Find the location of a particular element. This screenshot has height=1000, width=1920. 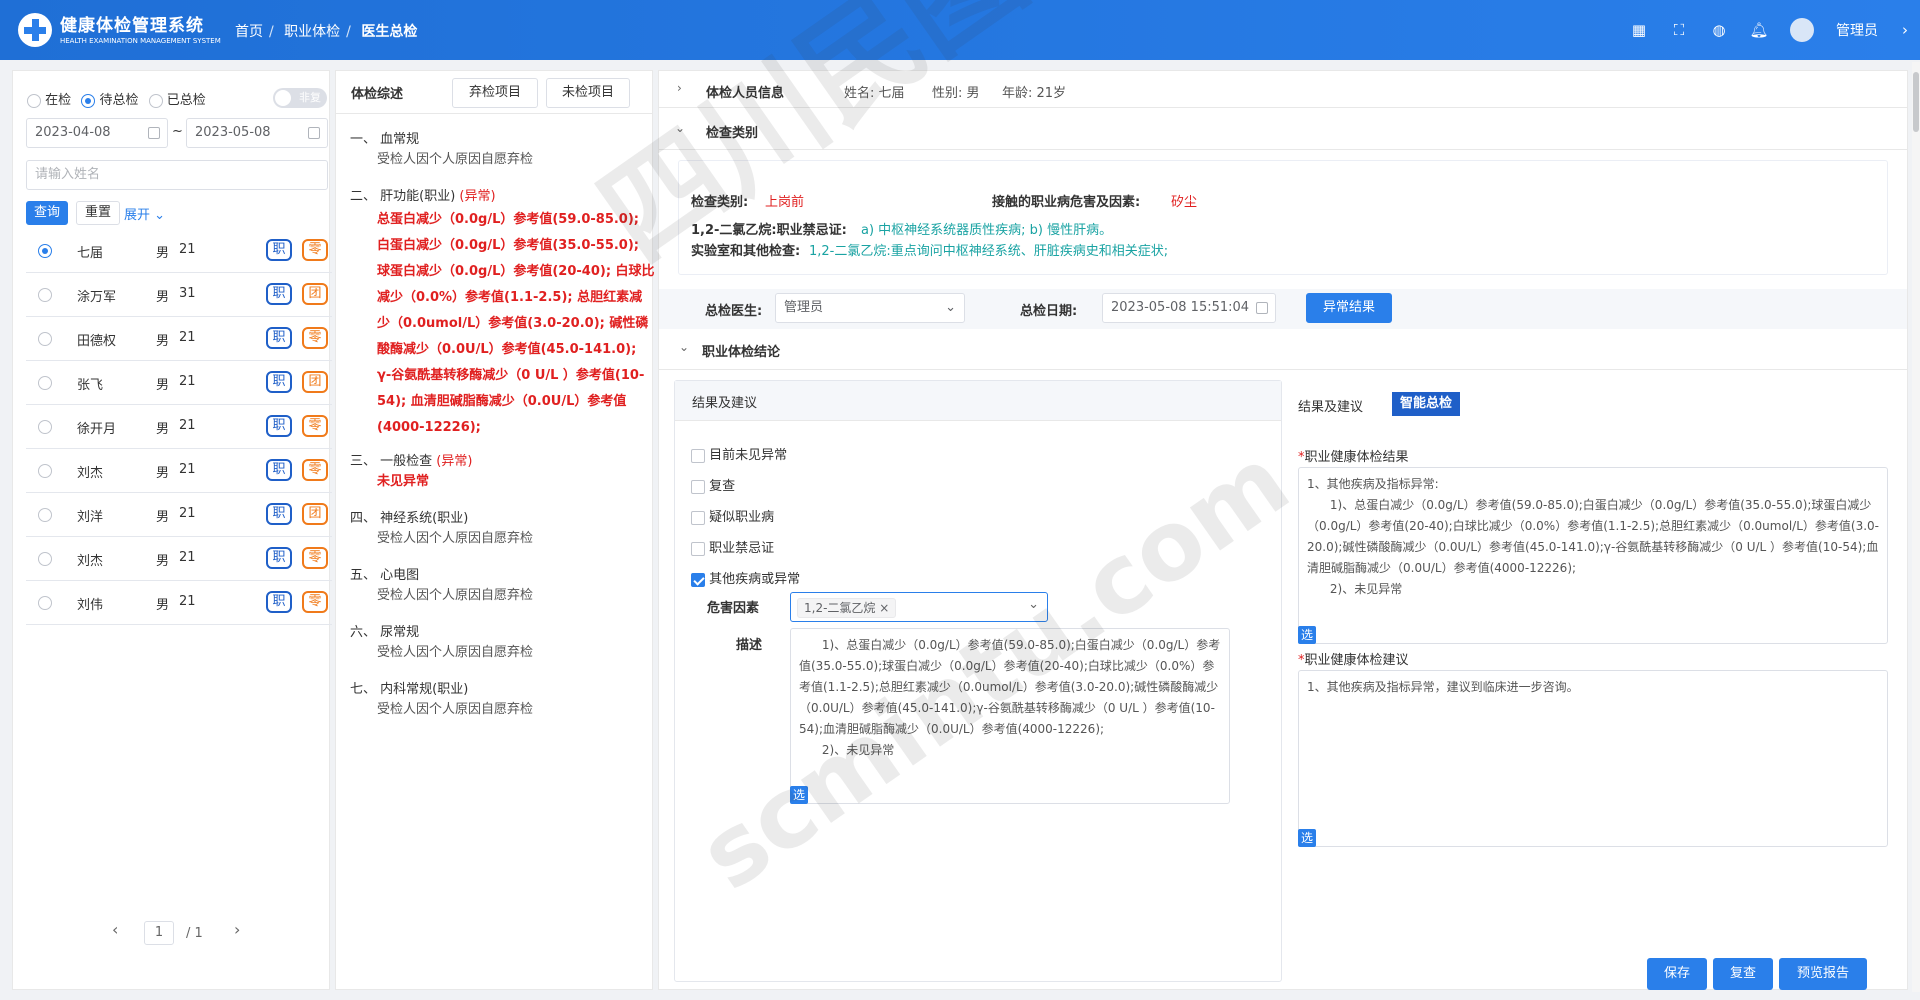

patient-row: 涂万军 男 31 职团 is located at coordinates (179, 295).